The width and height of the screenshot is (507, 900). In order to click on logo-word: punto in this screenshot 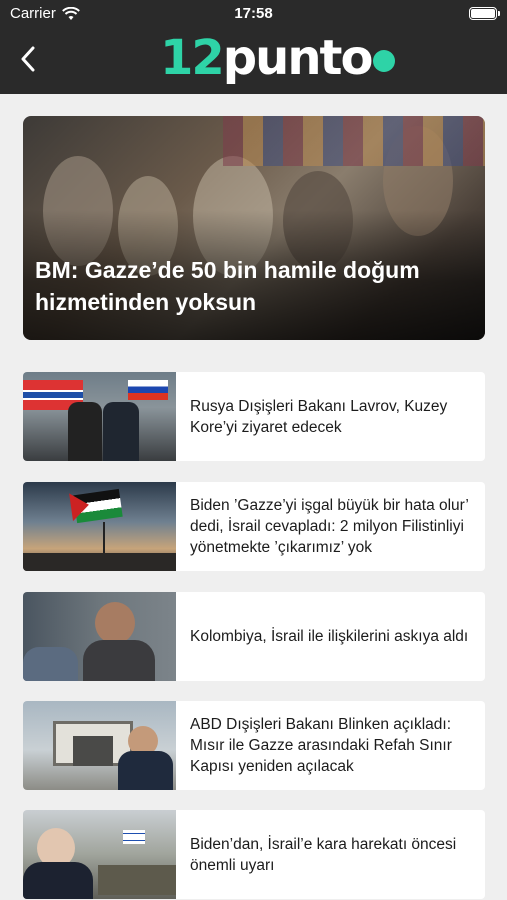, I will do `click(298, 58)`.